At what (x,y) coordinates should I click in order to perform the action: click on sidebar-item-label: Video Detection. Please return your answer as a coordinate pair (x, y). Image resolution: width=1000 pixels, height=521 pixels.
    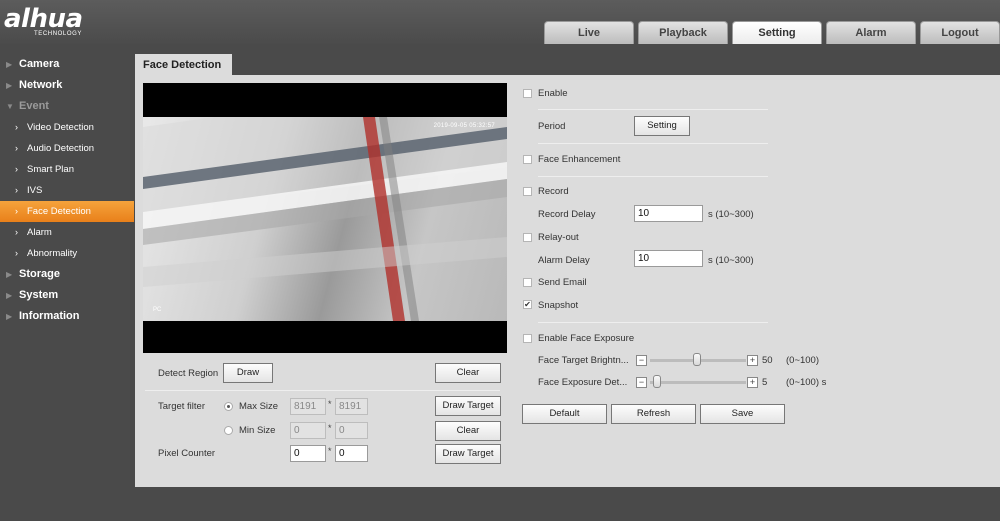
    Looking at the image, I should click on (60, 127).